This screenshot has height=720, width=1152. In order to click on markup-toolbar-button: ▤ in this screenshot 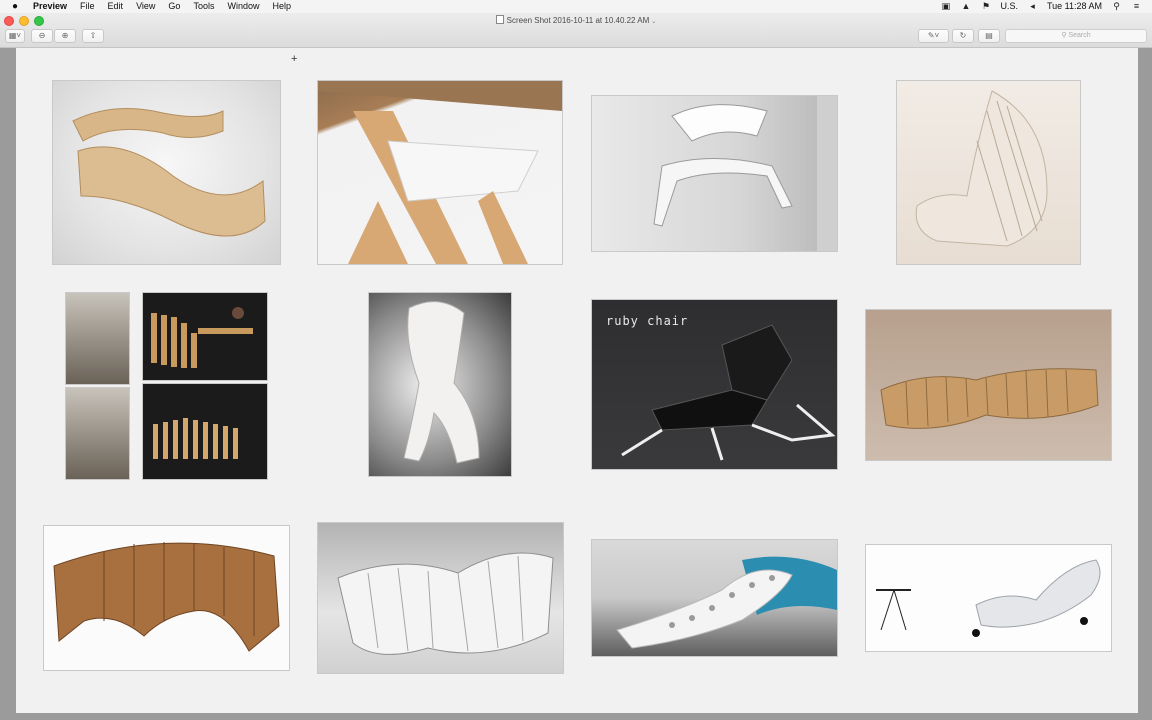, I will do `click(989, 36)`.